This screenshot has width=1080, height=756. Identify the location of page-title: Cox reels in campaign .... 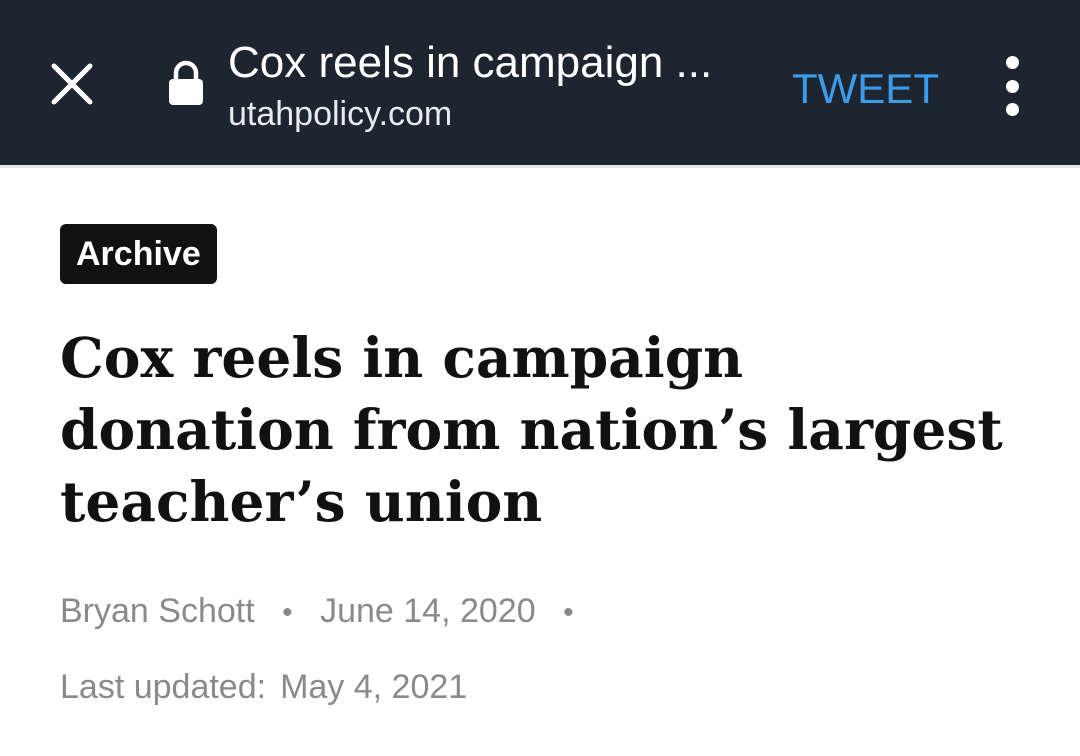
(470, 62).